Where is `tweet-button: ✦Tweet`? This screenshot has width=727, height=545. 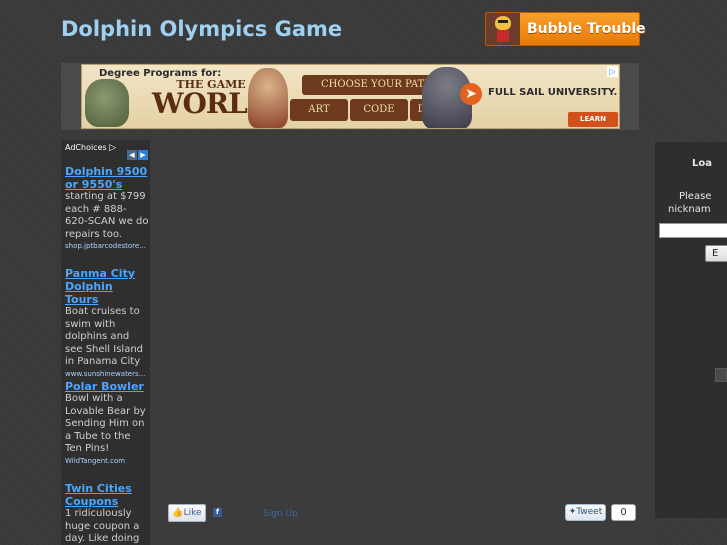
tweet-button: ✦Tweet is located at coordinates (585, 512).